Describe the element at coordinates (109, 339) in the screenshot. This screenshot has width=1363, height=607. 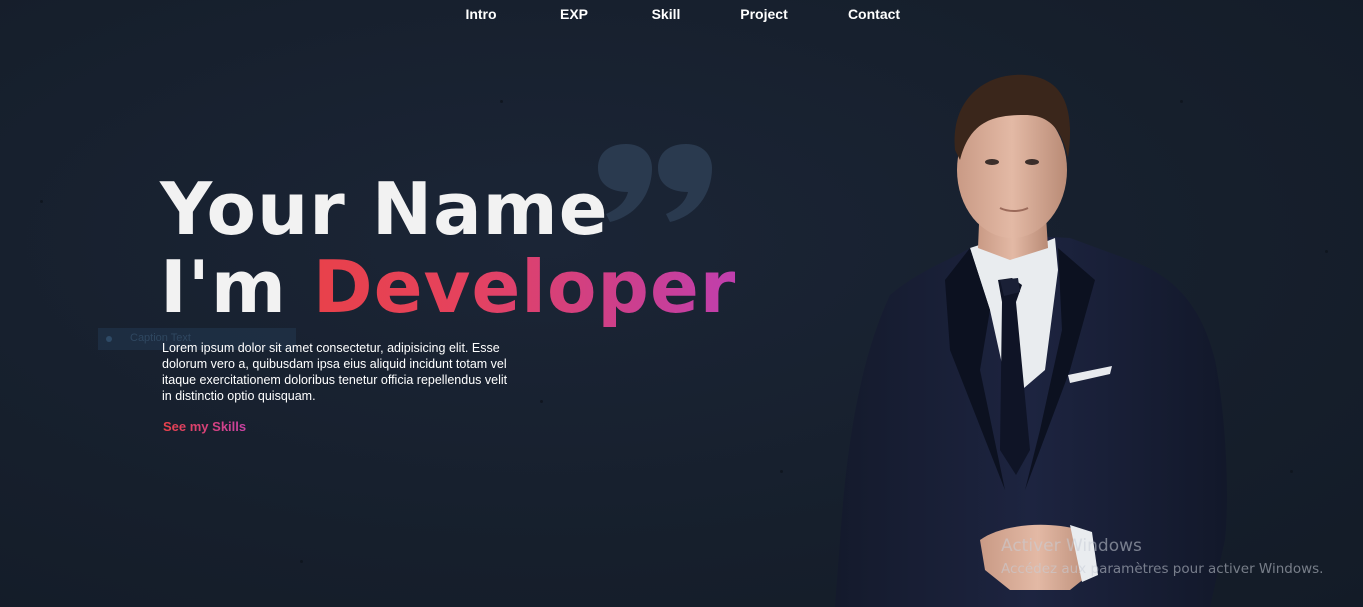
I see `caption-dot-icon` at that location.